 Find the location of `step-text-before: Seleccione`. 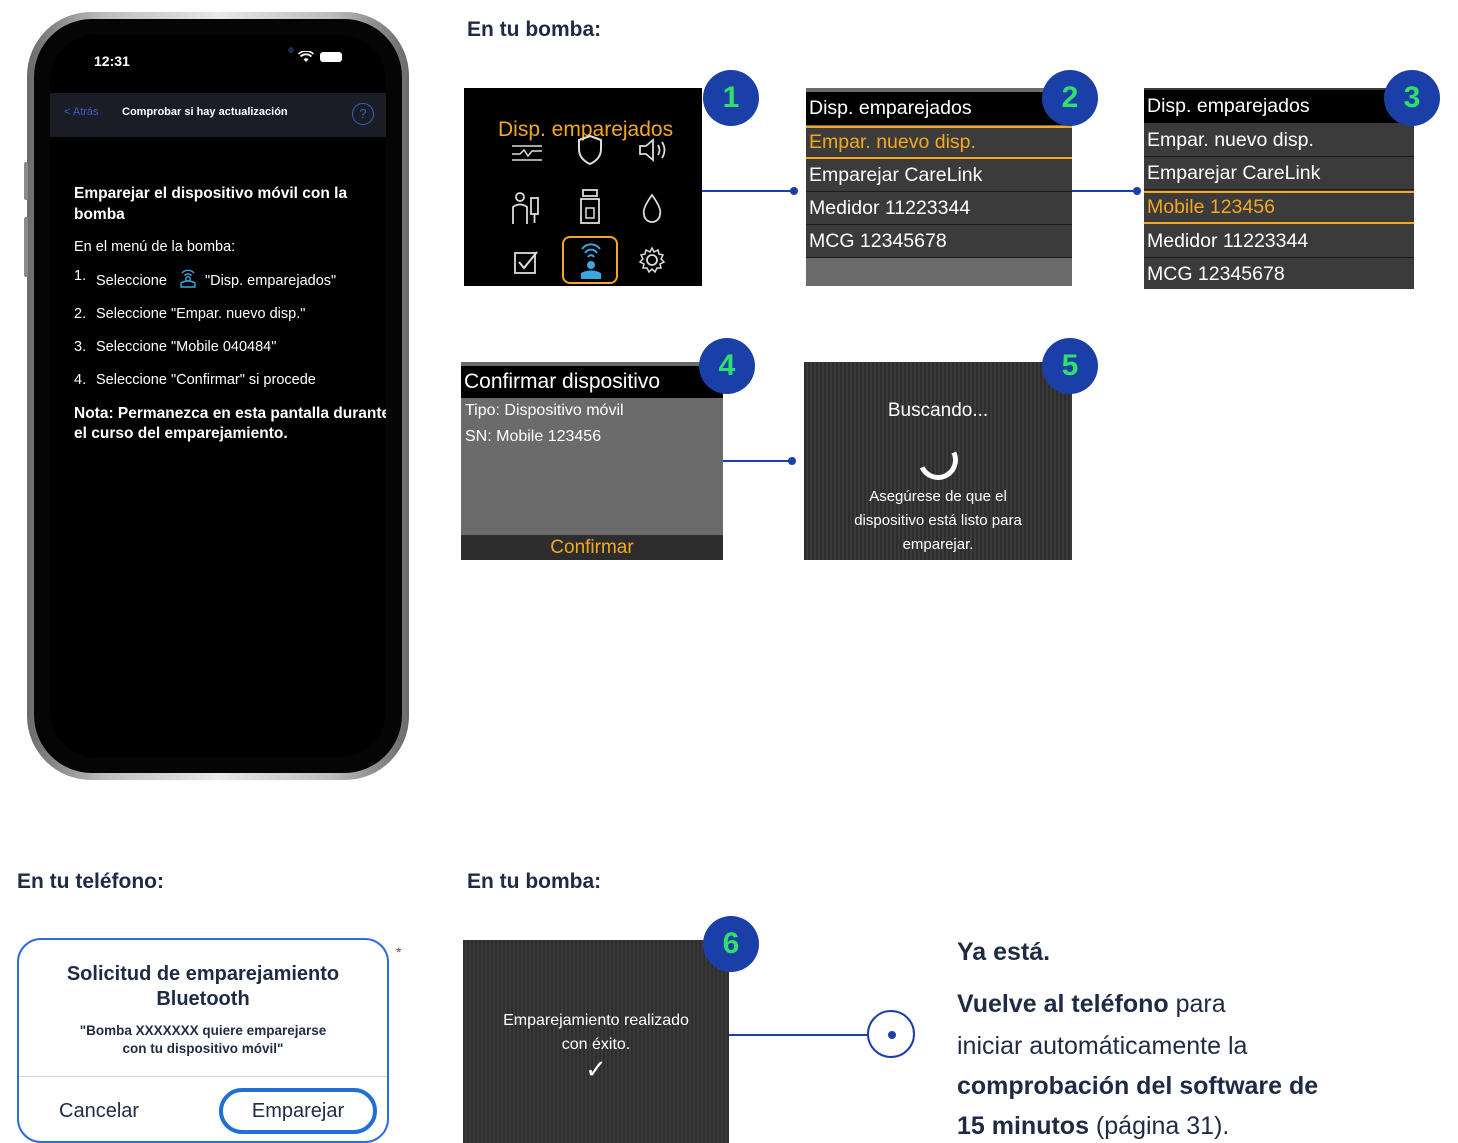

step-text-before: Seleccione is located at coordinates (131, 281).